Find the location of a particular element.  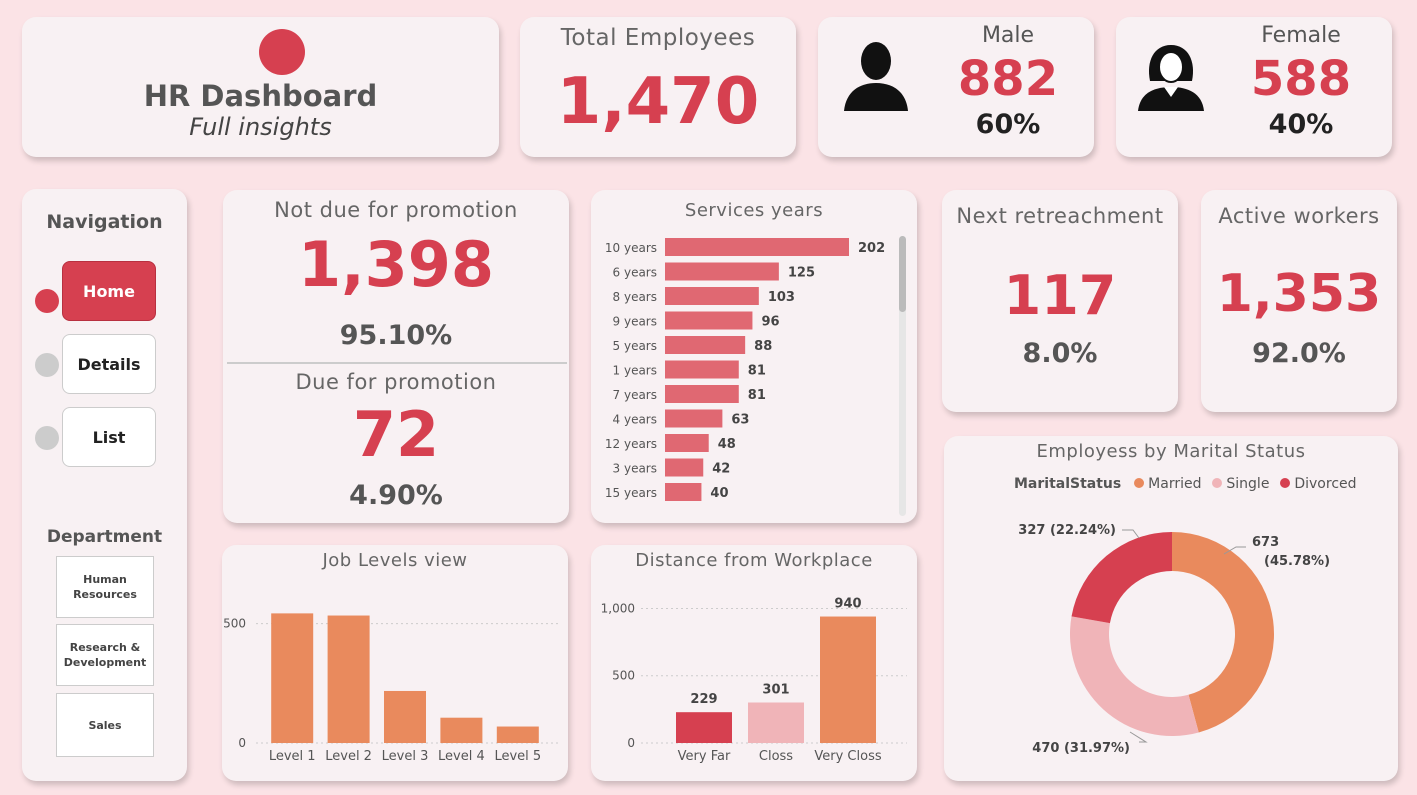

legend-married-dot is located at coordinates (1138, 483).